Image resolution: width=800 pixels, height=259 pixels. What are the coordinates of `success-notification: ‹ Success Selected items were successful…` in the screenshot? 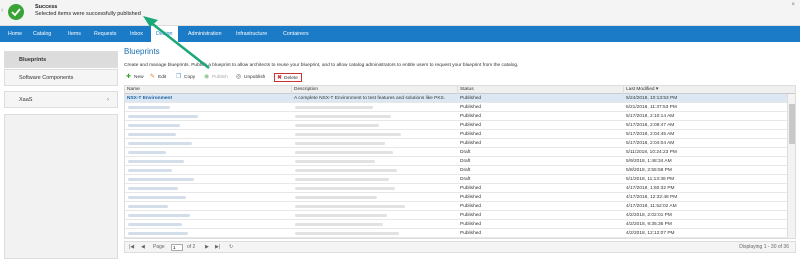 It's located at (400, 13).